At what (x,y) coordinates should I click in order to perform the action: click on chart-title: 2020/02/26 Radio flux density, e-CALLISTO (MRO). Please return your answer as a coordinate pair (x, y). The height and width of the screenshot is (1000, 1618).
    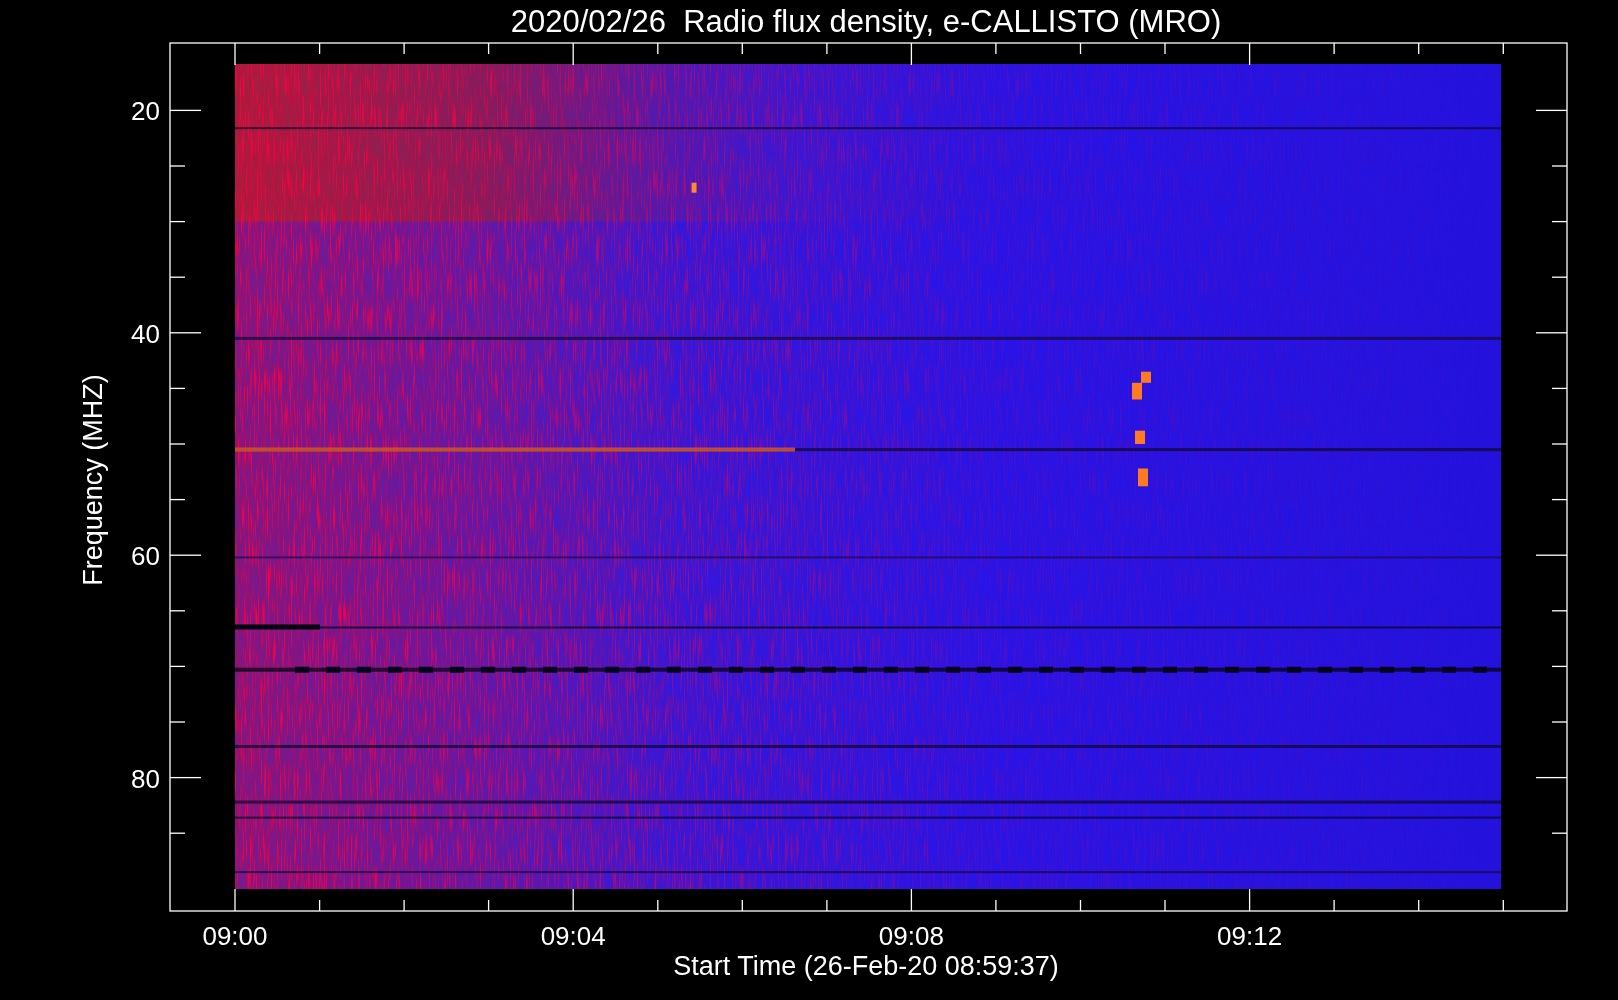
    Looking at the image, I should click on (866, 21).